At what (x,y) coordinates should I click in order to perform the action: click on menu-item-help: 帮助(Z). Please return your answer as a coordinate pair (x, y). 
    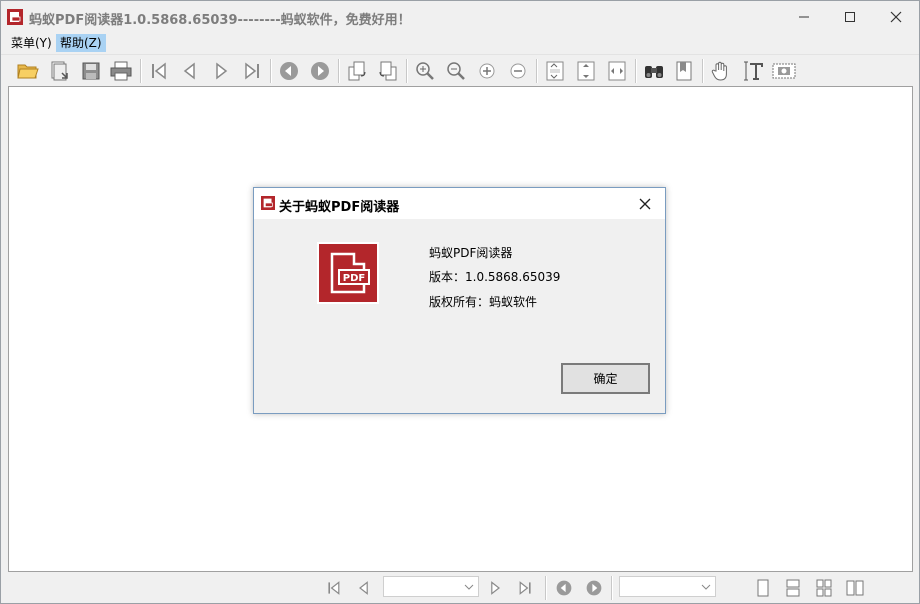
    Looking at the image, I should click on (81, 43).